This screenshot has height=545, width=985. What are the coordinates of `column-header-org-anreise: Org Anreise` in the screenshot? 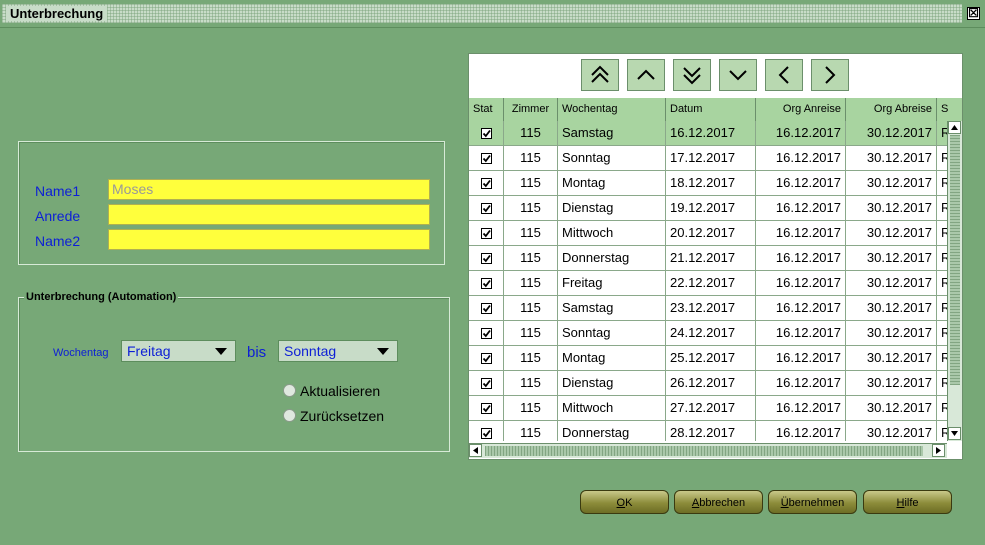 It's located at (801, 109).